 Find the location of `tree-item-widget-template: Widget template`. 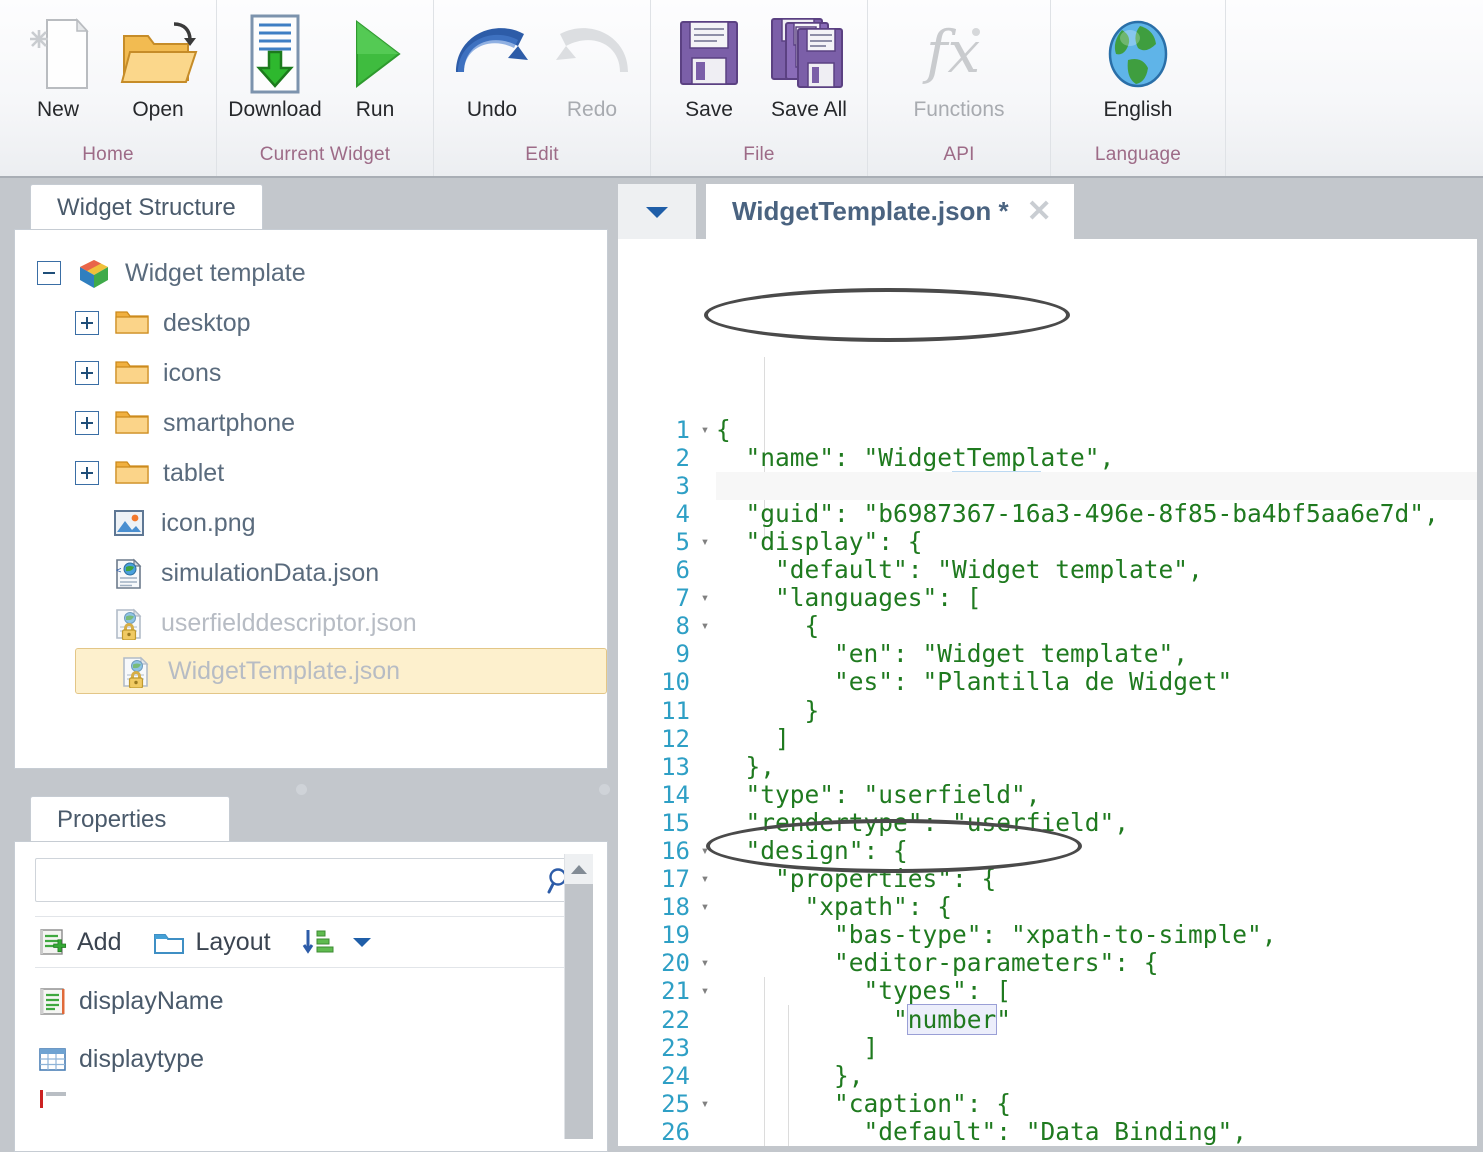

tree-item-widget-template: Widget template is located at coordinates (322, 273).